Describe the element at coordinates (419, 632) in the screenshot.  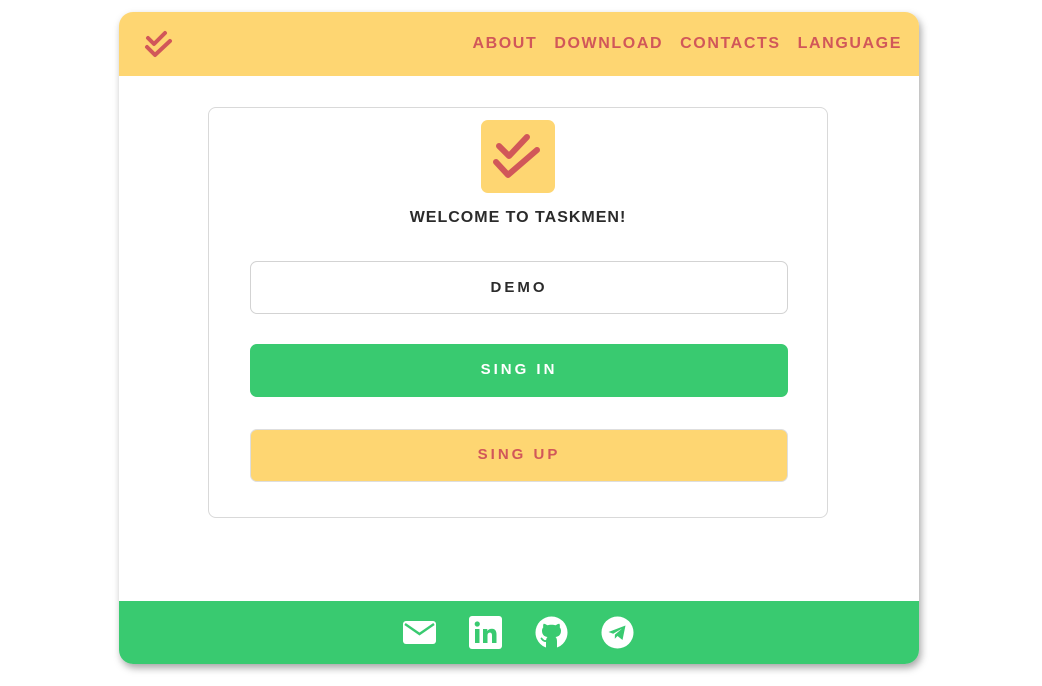
I see `mail-icon` at that location.